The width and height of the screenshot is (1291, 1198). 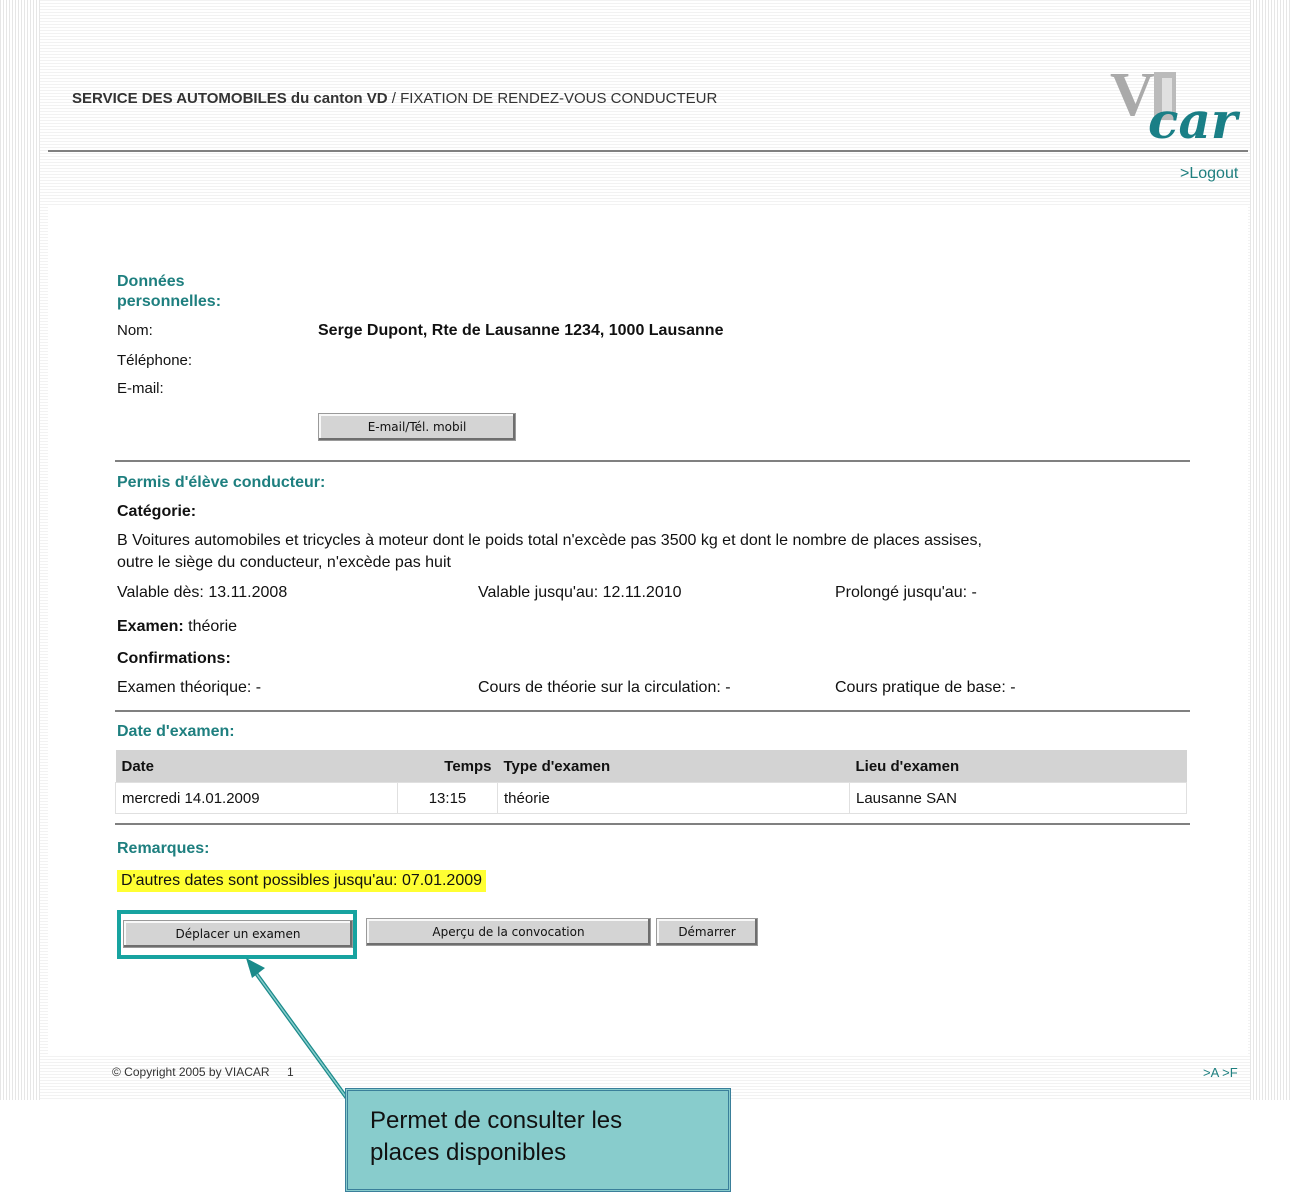 What do you see at coordinates (309, 1045) in the screenshot?
I see `callout-arrow` at bounding box center [309, 1045].